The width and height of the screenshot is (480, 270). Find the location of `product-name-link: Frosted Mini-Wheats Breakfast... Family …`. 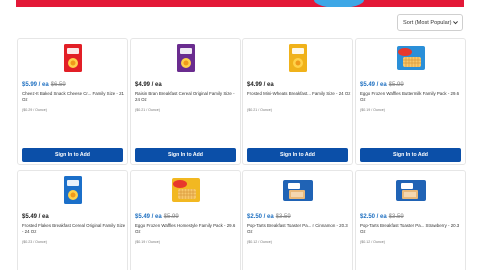

product-name-link: Frosted Mini-Wheats Breakfast... Family … is located at coordinates (299, 94).